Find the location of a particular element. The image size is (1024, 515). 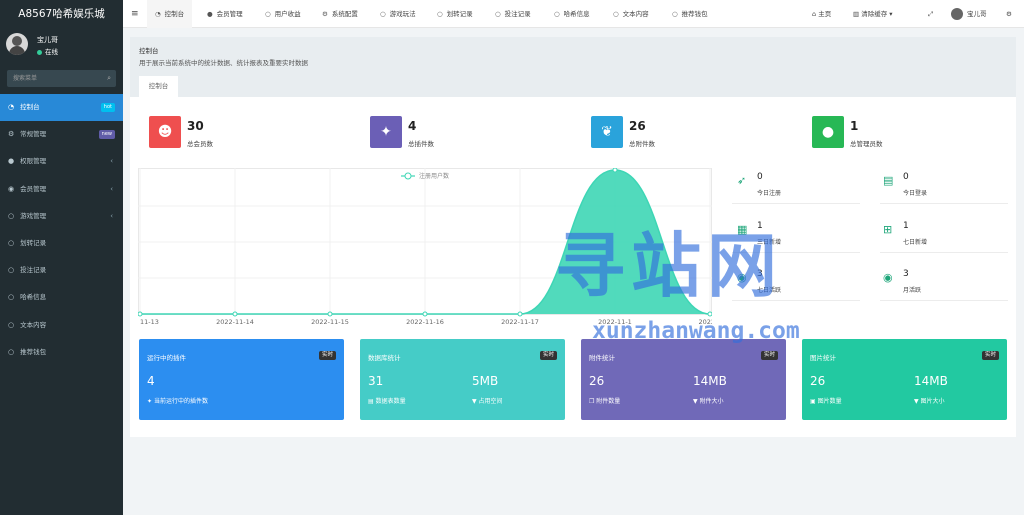

stat-value: 30 is located at coordinates (195, 126).